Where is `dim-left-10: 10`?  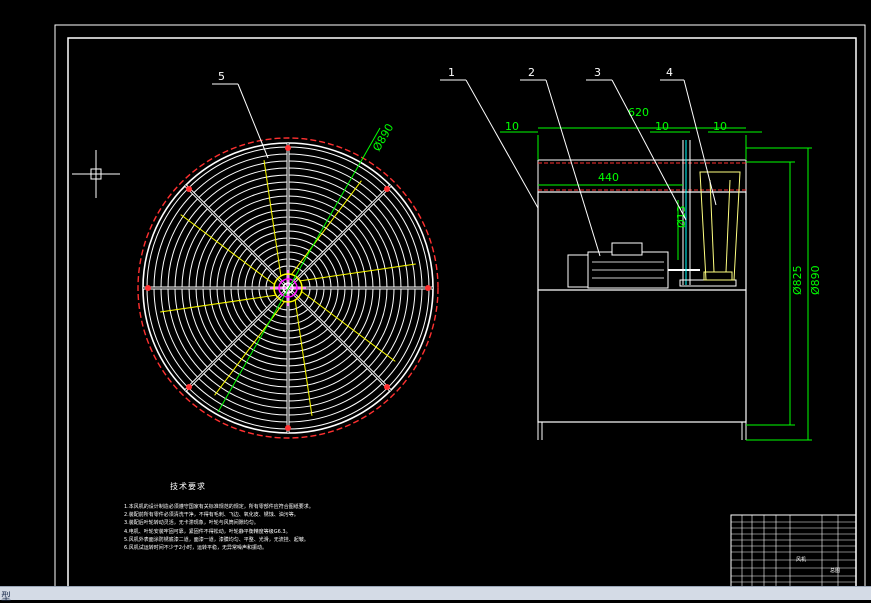 dim-left-10: 10 is located at coordinates (512, 126).